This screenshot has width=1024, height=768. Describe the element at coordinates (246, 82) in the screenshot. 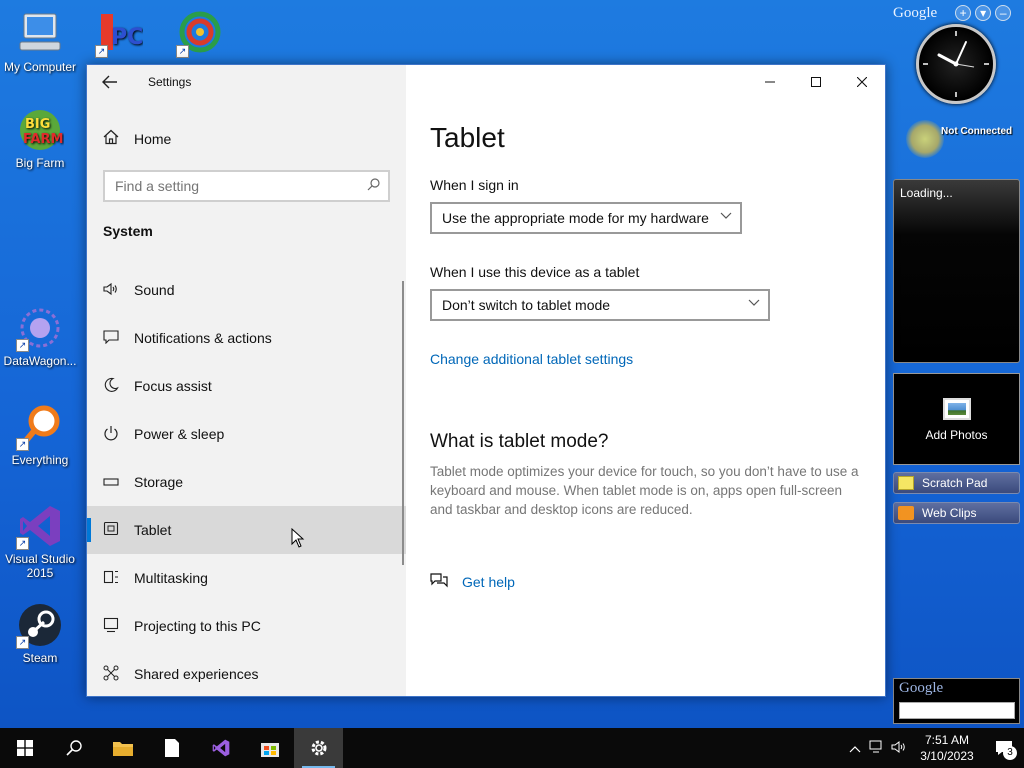

I see `title-bar: Settings` at that location.